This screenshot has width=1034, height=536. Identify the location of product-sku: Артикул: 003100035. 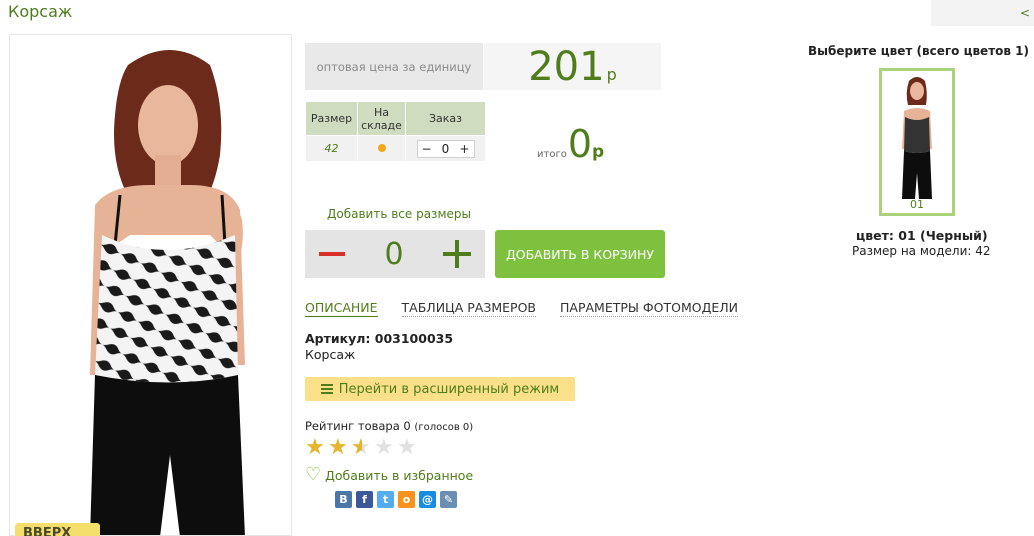
(379, 338).